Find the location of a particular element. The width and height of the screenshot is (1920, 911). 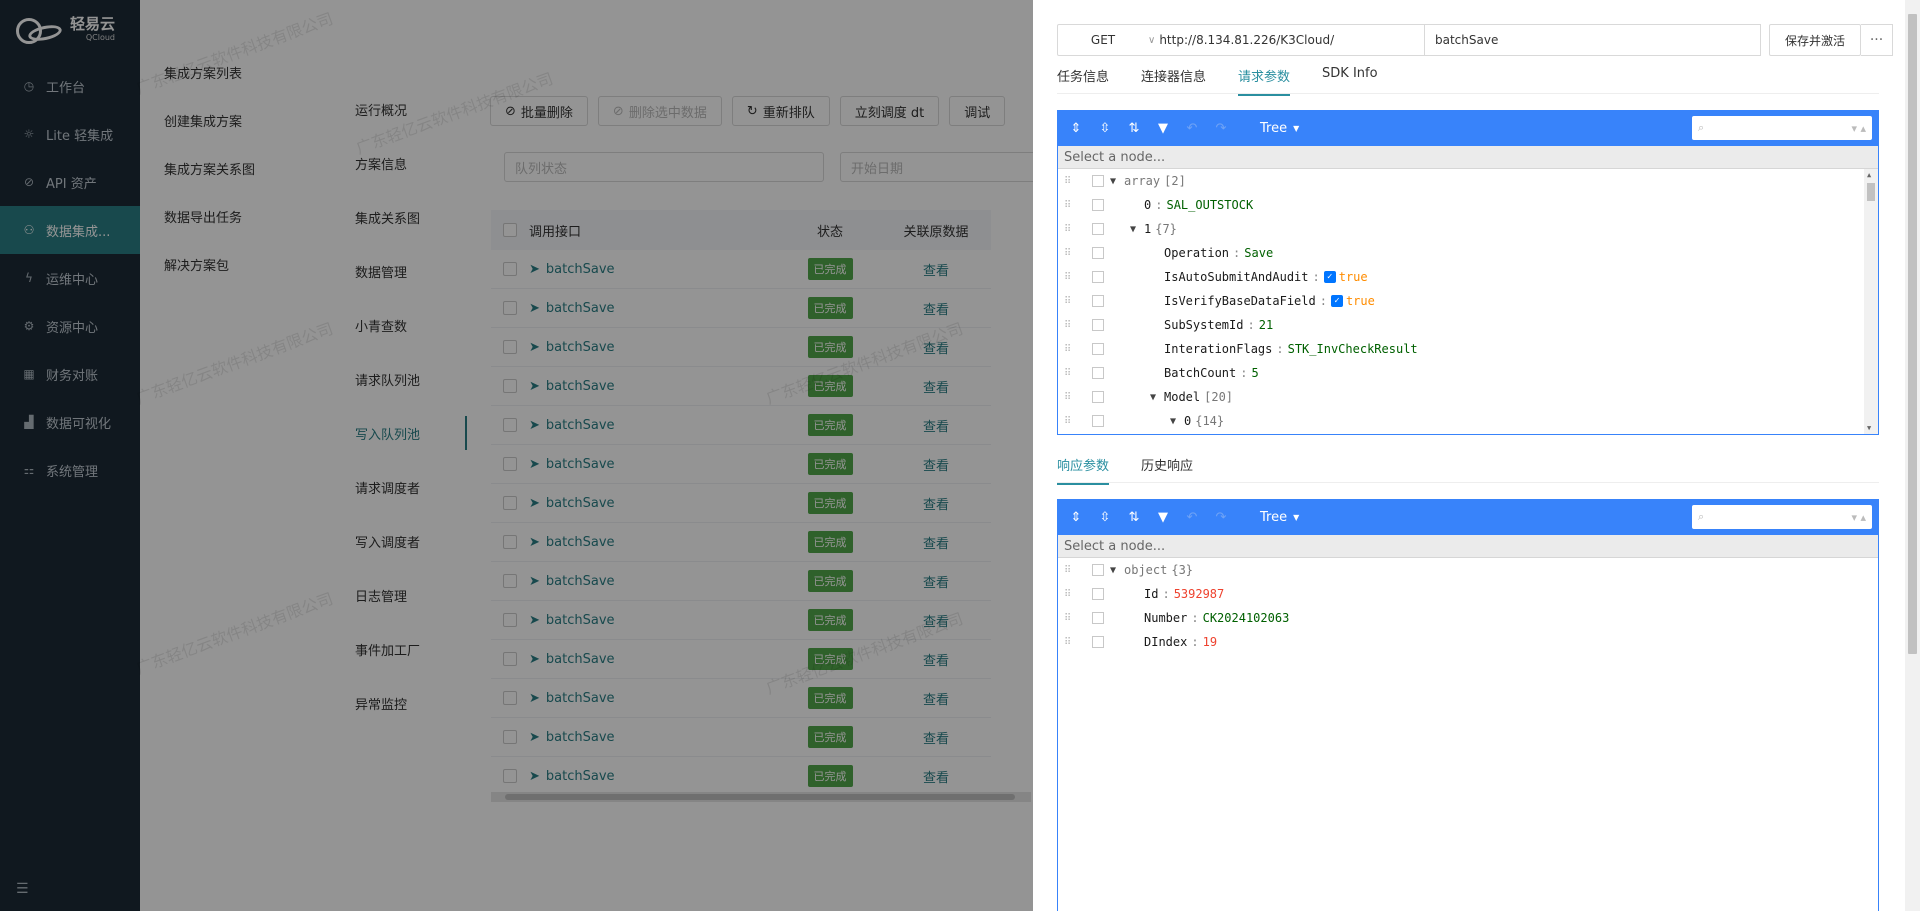

api-name-input: batchSave is located at coordinates (1593, 40).